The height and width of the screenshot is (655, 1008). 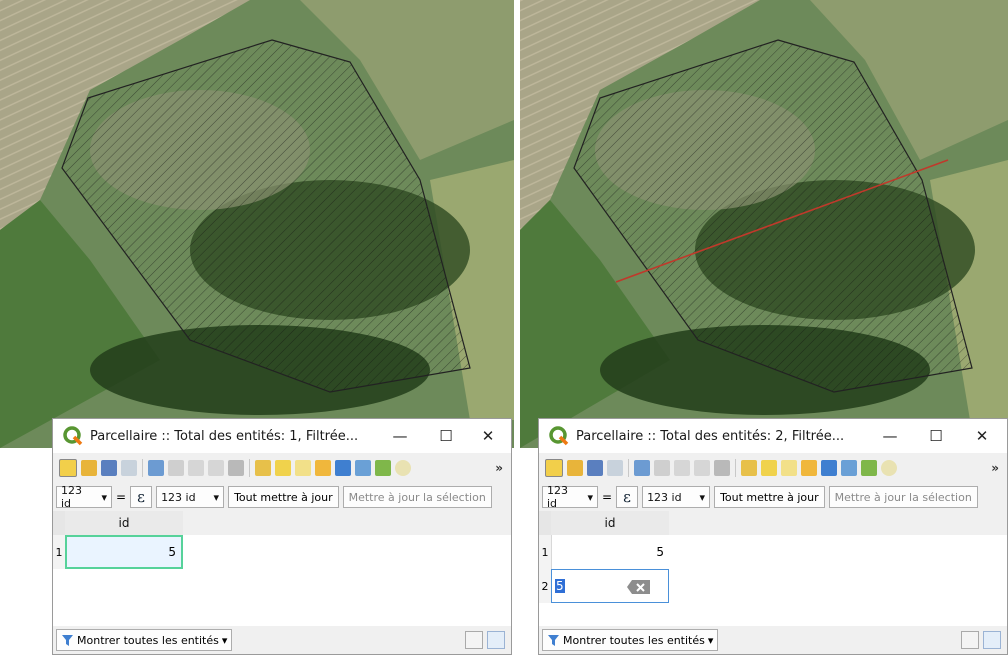 What do you see at coordinates (73, 436) in the screenshot?
I see `qgis-logo-icon` at bounding box center [73, 436].